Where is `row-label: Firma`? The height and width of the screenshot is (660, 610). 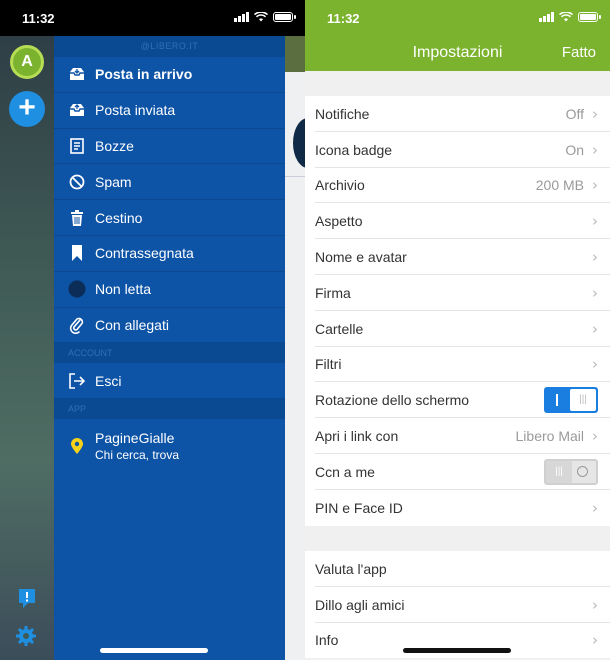 row-label: Firma is located at coordinates (333, 292).